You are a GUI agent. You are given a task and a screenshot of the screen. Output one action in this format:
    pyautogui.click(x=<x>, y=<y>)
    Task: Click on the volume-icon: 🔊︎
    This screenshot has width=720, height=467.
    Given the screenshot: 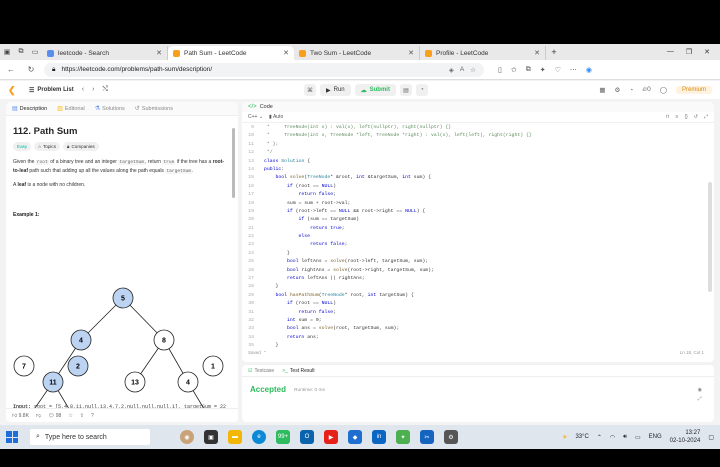 What is the action you would take?
    pyautogui.click(x=625, y=437)
    